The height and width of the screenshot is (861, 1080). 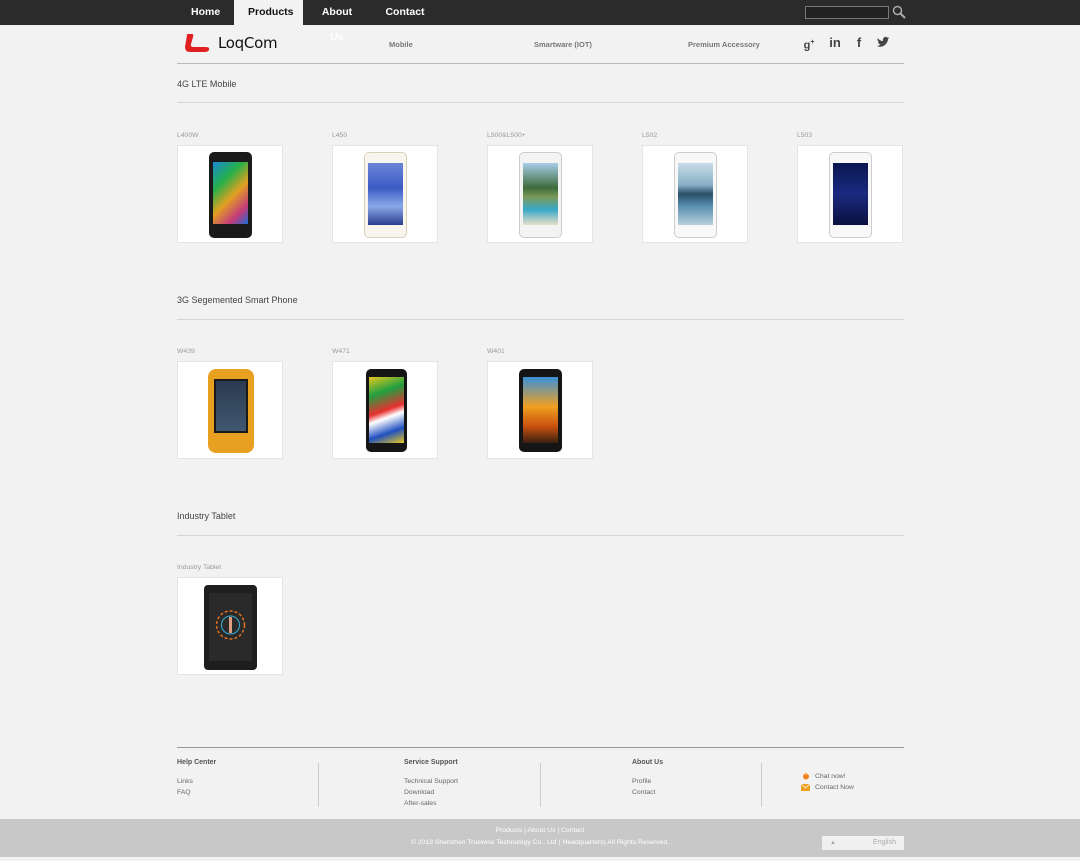 I want to click on footer-link-profile: Profile, so click(x=641, y=781).